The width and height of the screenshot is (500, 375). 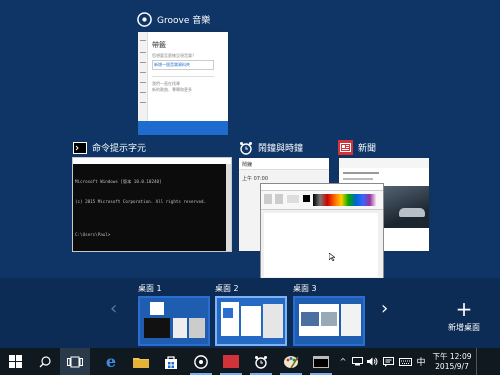 I want to click on groove-line1: 您想要怎麼樣呈現音樂？, so click(x=174, y=55).